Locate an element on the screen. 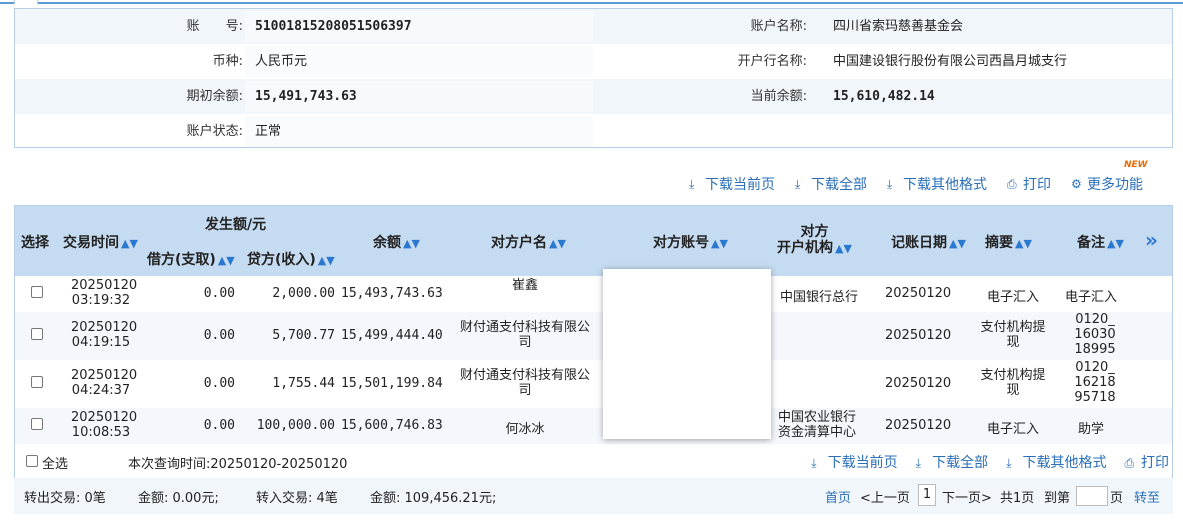 The height and width of the screenshot is (526, 1183). opening-balance: 15,491,743.63 is located at coordinates (306, 96).